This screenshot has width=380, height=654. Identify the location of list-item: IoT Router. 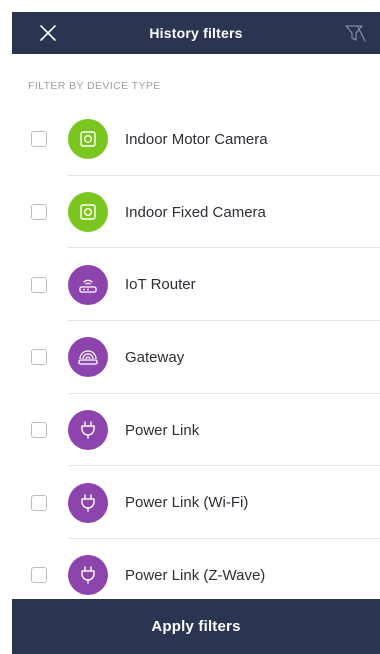
(196, 285).